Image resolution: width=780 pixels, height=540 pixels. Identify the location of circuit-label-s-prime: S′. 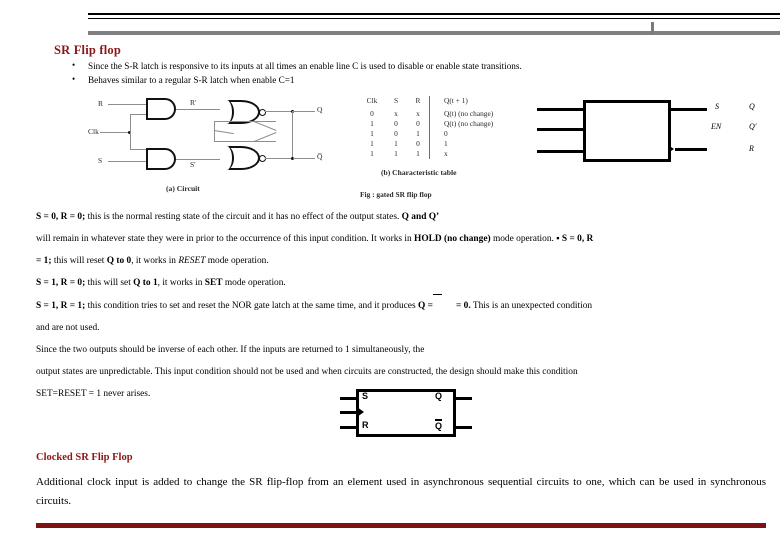
(193, 164).